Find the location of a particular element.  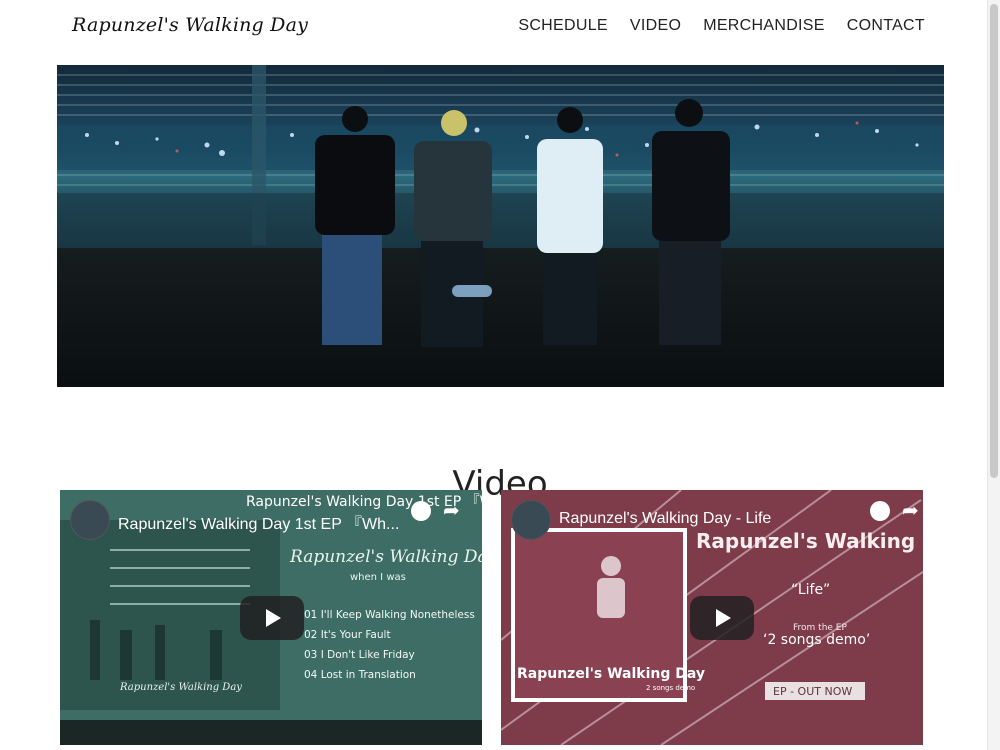

ep-cover-title: Rapunzel's Walking Day is located at coordinates (385, 557).